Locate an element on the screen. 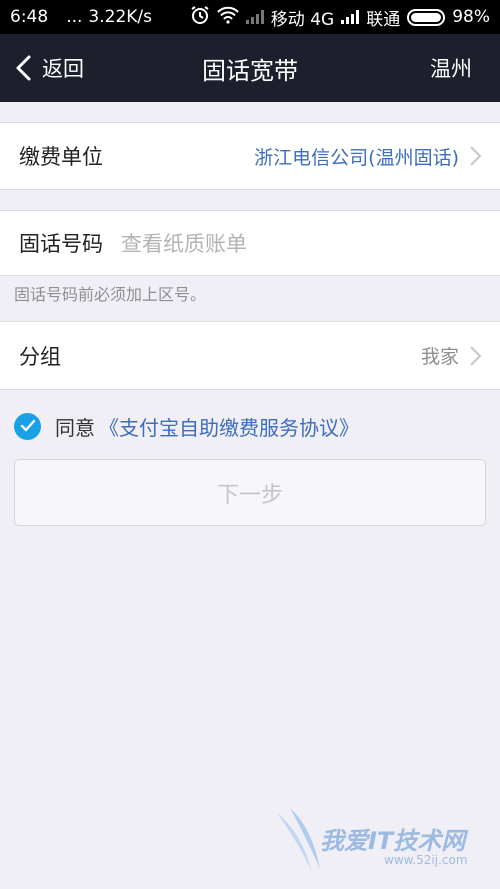 This screenshot has height=889, width=500. nav-bar: 固话宽带 返回 温州 is located at coordinates (250, 68).